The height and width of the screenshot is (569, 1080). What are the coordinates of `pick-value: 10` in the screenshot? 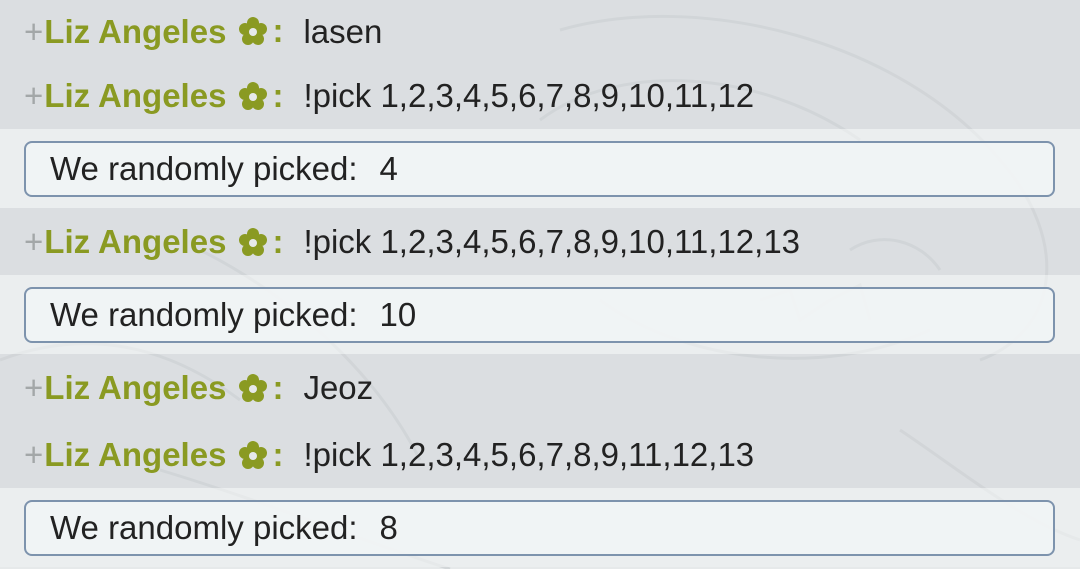 It's located at (398, 314).